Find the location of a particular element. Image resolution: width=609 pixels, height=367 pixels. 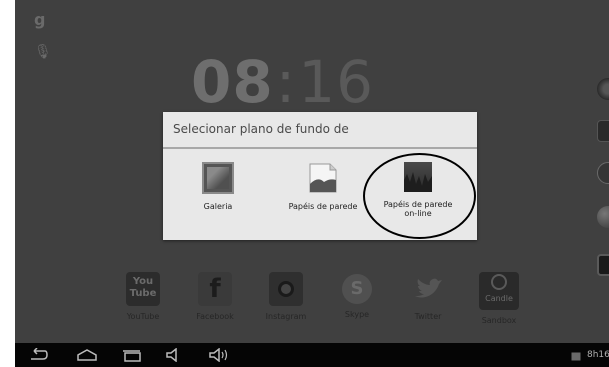

google-search-icon: g is located at coordinates (39, 19).